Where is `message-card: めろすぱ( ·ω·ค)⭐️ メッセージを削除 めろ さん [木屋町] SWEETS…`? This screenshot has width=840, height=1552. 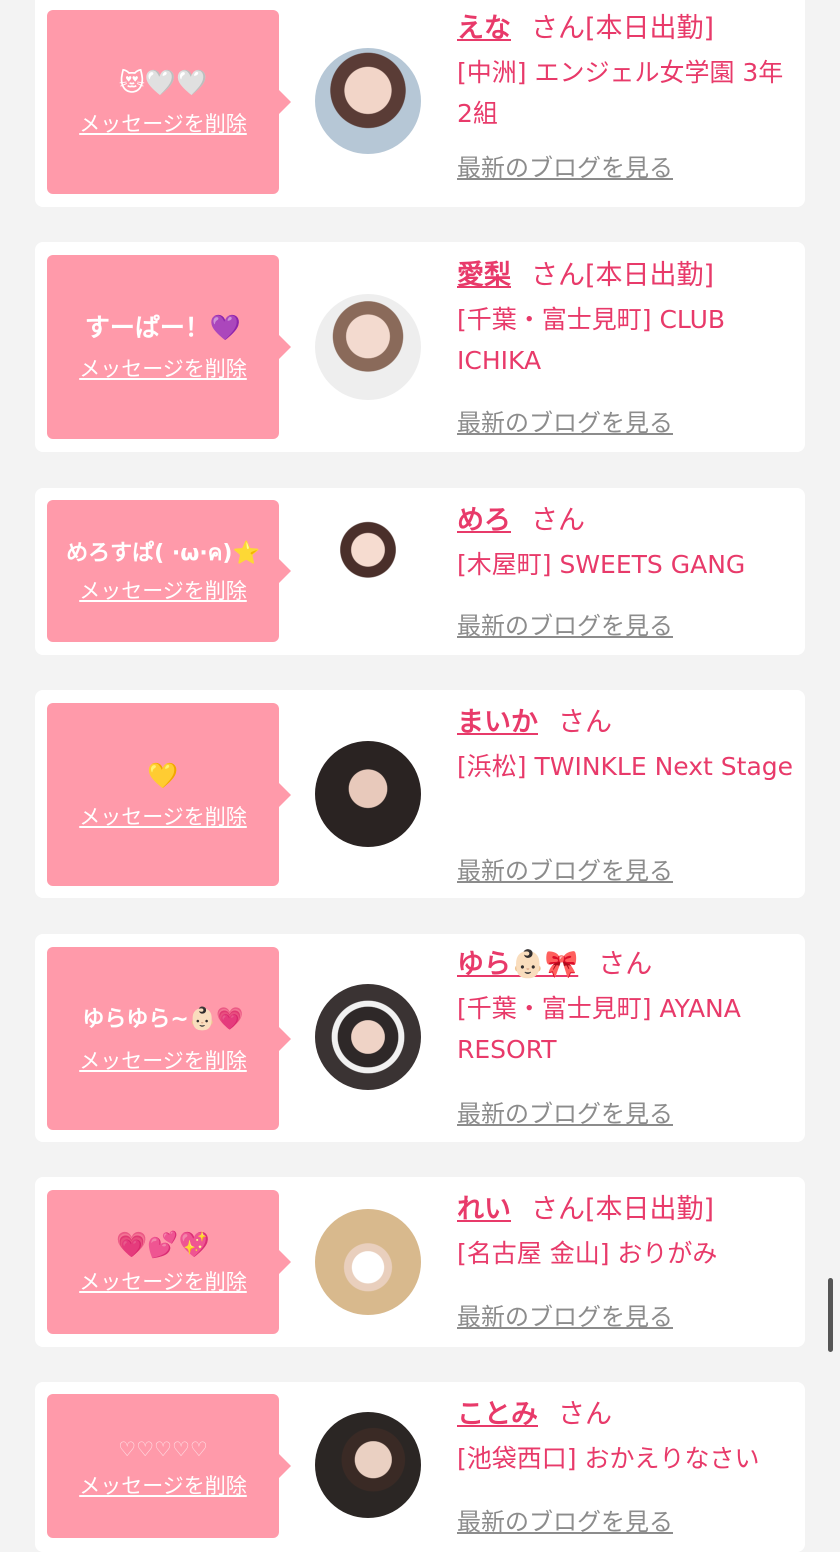
message-card: めろすぱ( ·ω·ค)⭐️ メッセージを削除 めろ さん [木屋町] SWEETS… is located at coordinates (420, 571).